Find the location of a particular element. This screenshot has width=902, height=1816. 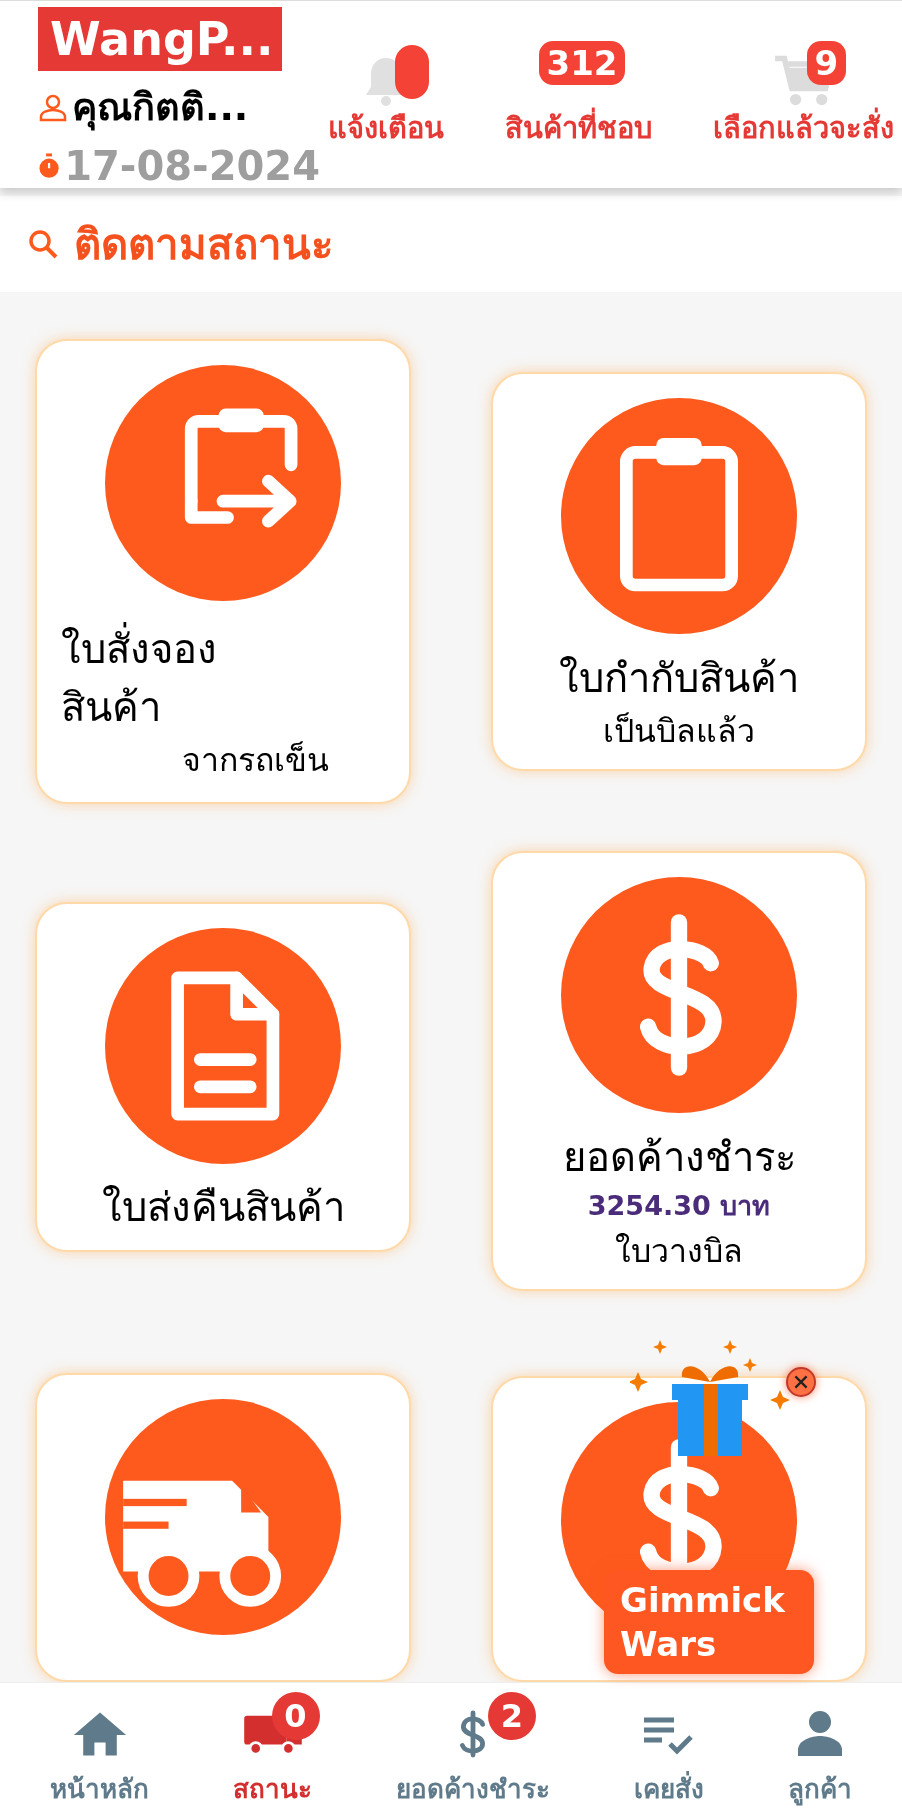

card-subtitle: จากรถเข็น is located at coordinates (254, 760).